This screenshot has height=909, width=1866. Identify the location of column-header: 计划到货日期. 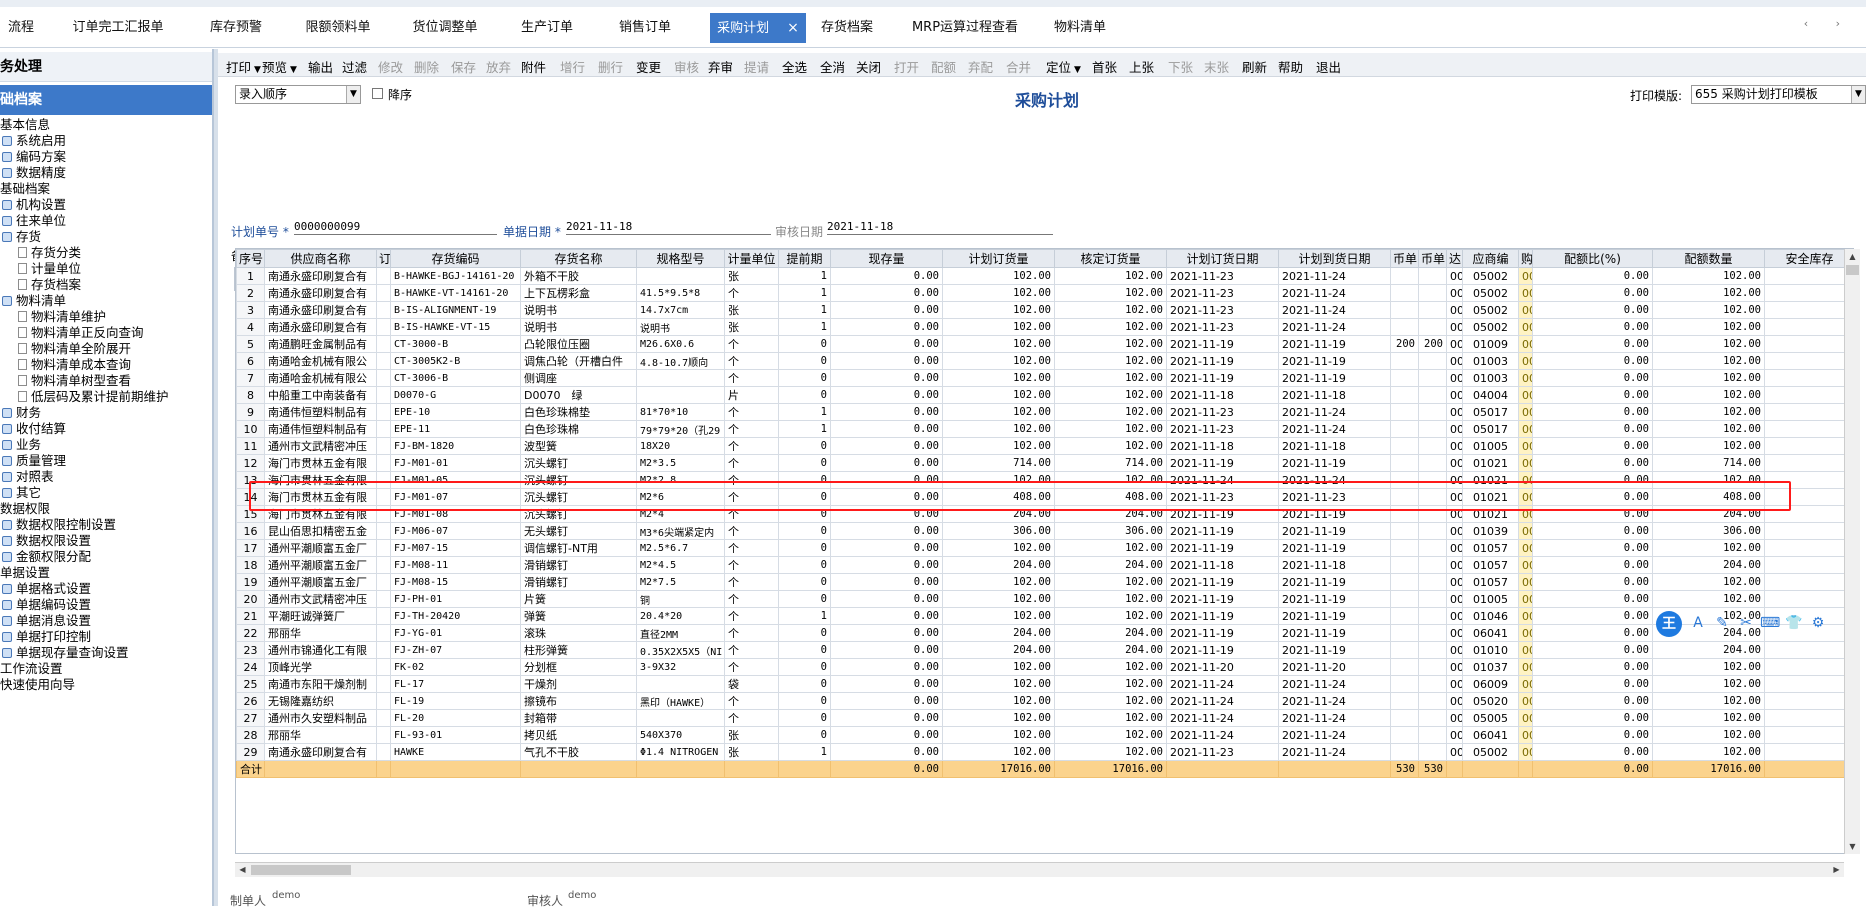
(1334, 258).